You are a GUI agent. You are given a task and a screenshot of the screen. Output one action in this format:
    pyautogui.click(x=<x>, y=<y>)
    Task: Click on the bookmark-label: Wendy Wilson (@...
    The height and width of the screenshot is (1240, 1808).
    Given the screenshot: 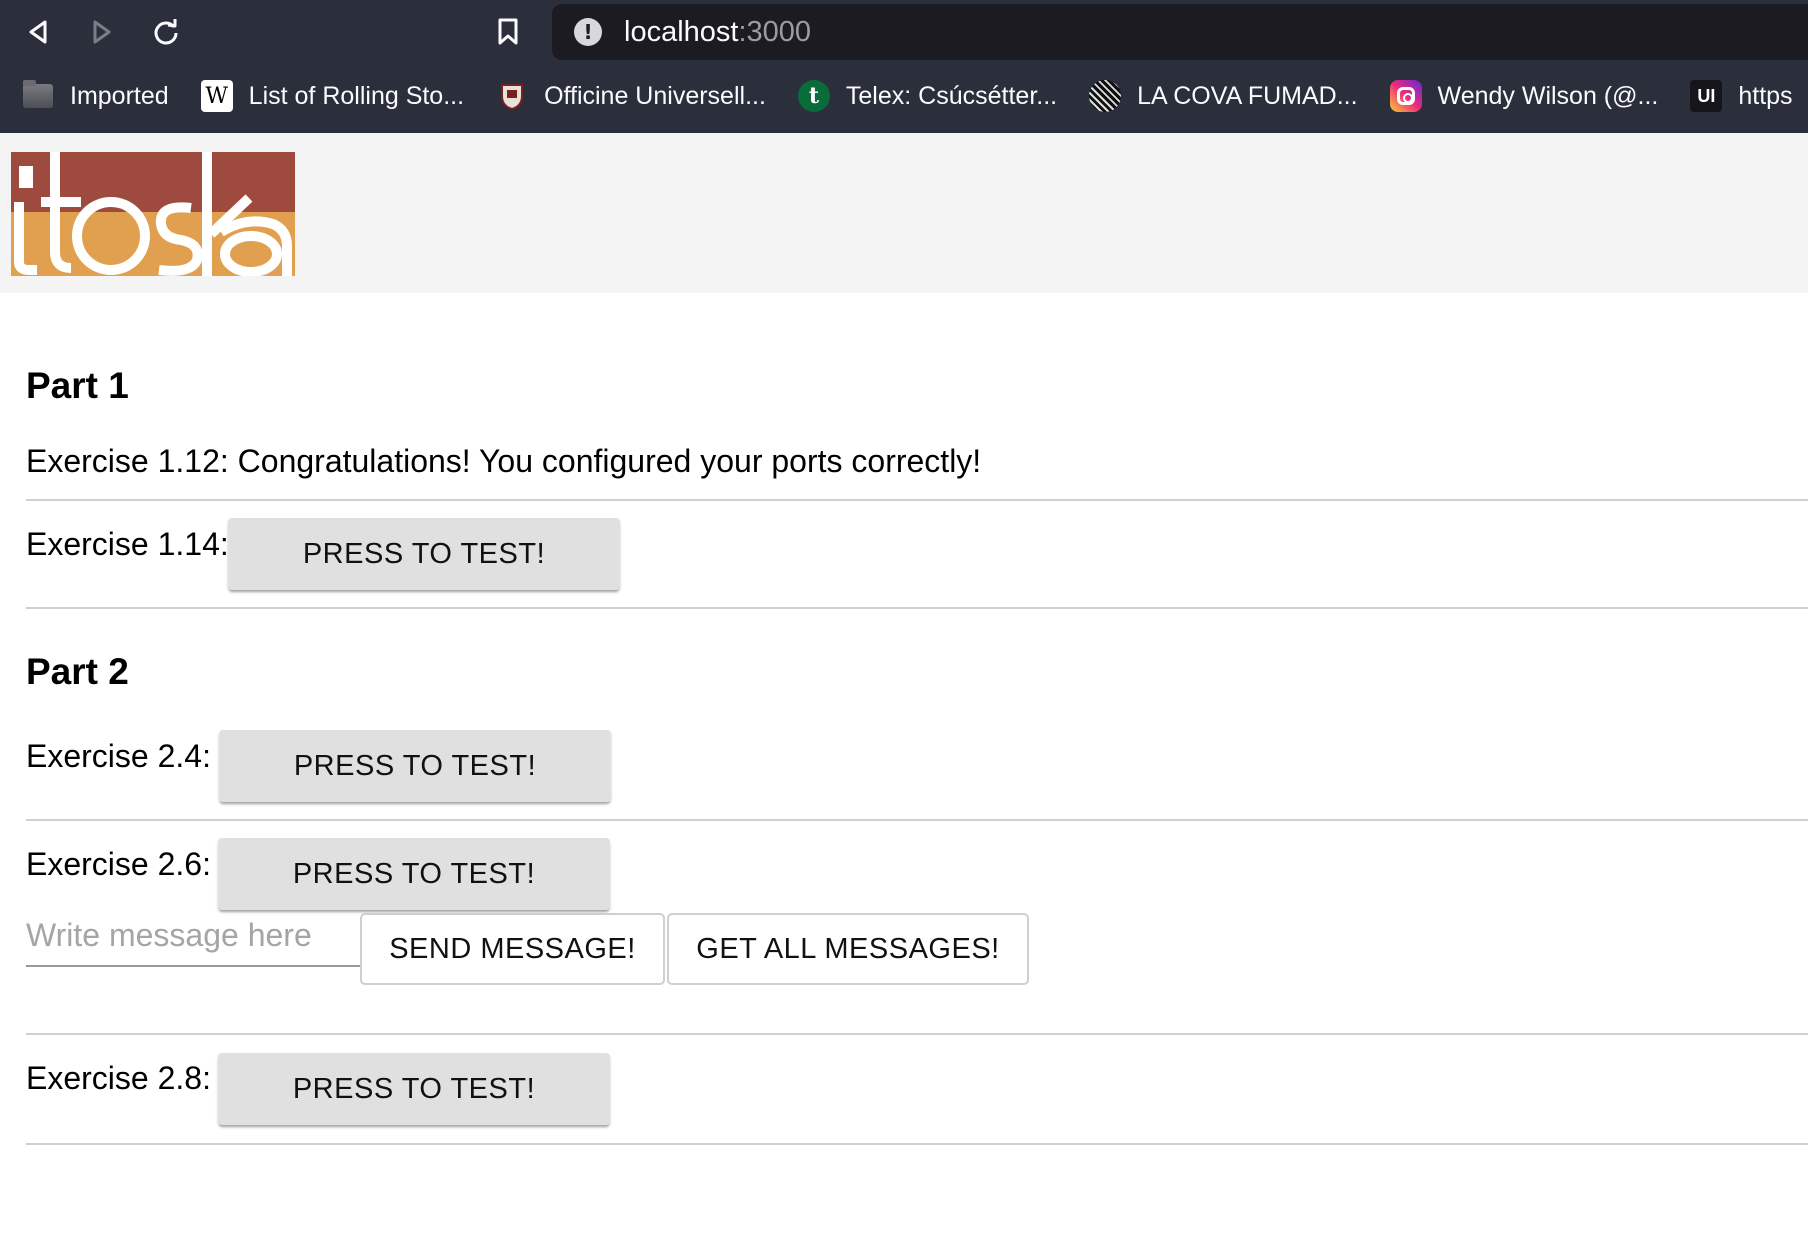 What is the action you would take?
    pyautogui.click(x=1548, y=95)
    